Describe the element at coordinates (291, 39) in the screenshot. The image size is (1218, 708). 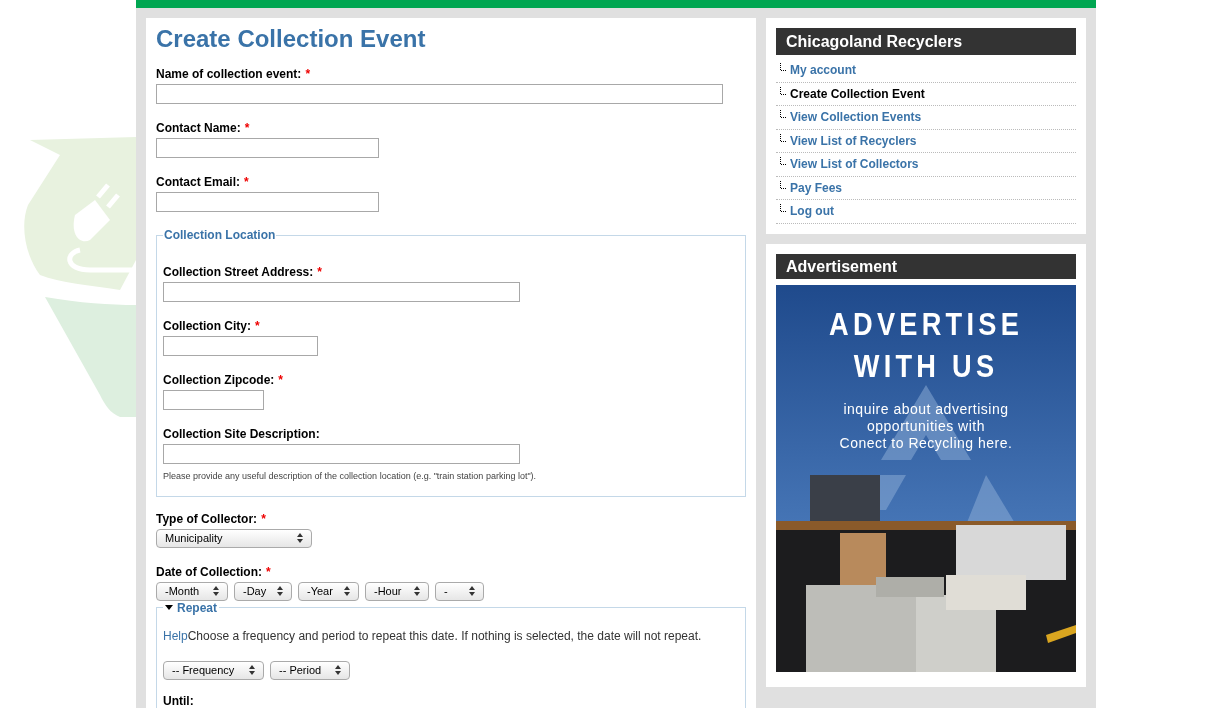
I see `page-title: Create Collection Event` at that location.